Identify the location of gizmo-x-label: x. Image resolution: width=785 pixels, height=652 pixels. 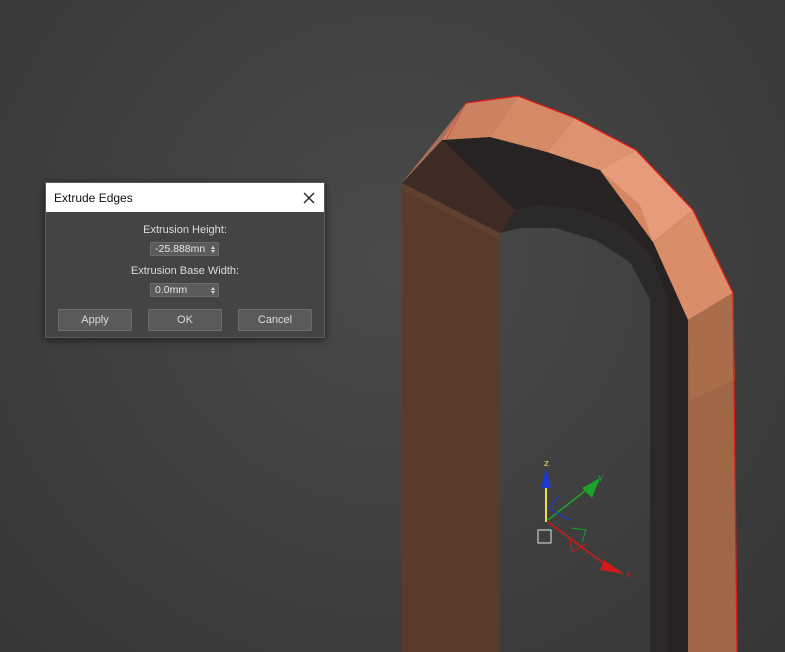
(629, 575).